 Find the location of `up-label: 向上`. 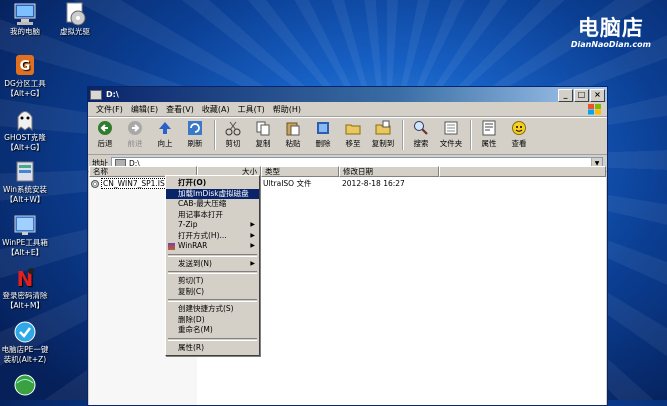

up-label: 向上 is located at coordinates (165, 143).